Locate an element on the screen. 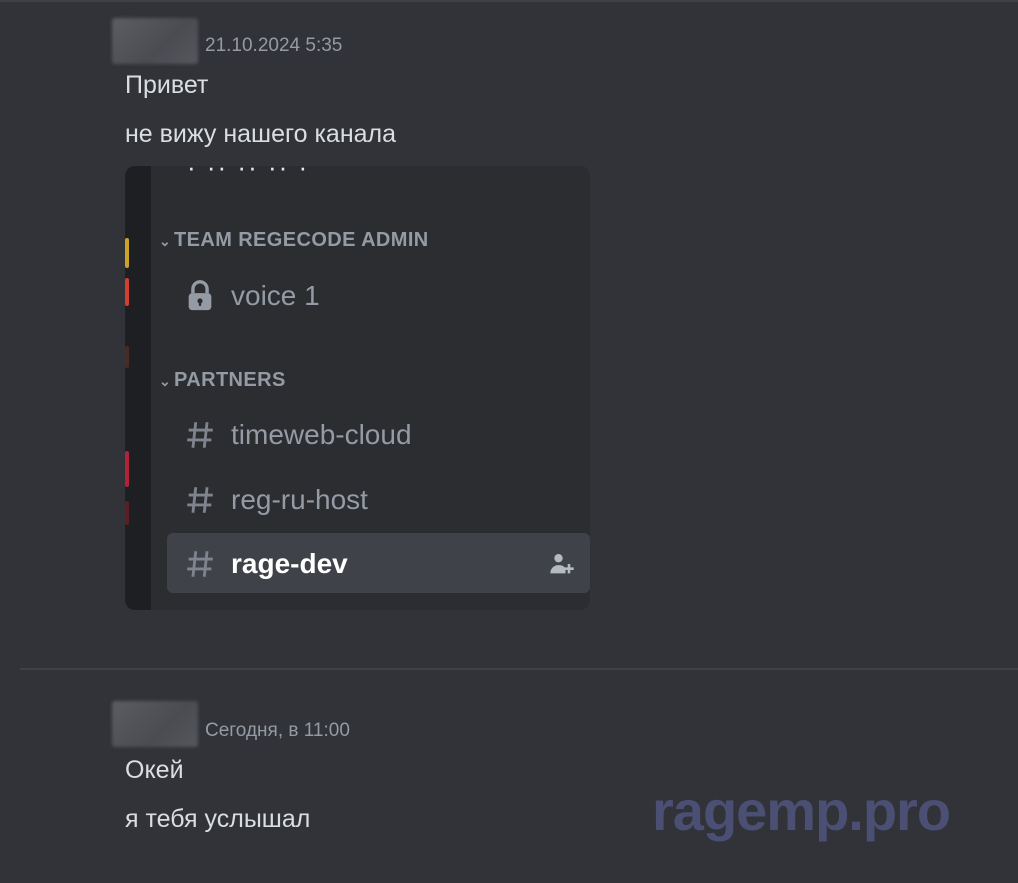  category-header: ⌄ TEAM REGECODE ADMIN is located at coordinates (294, 240).